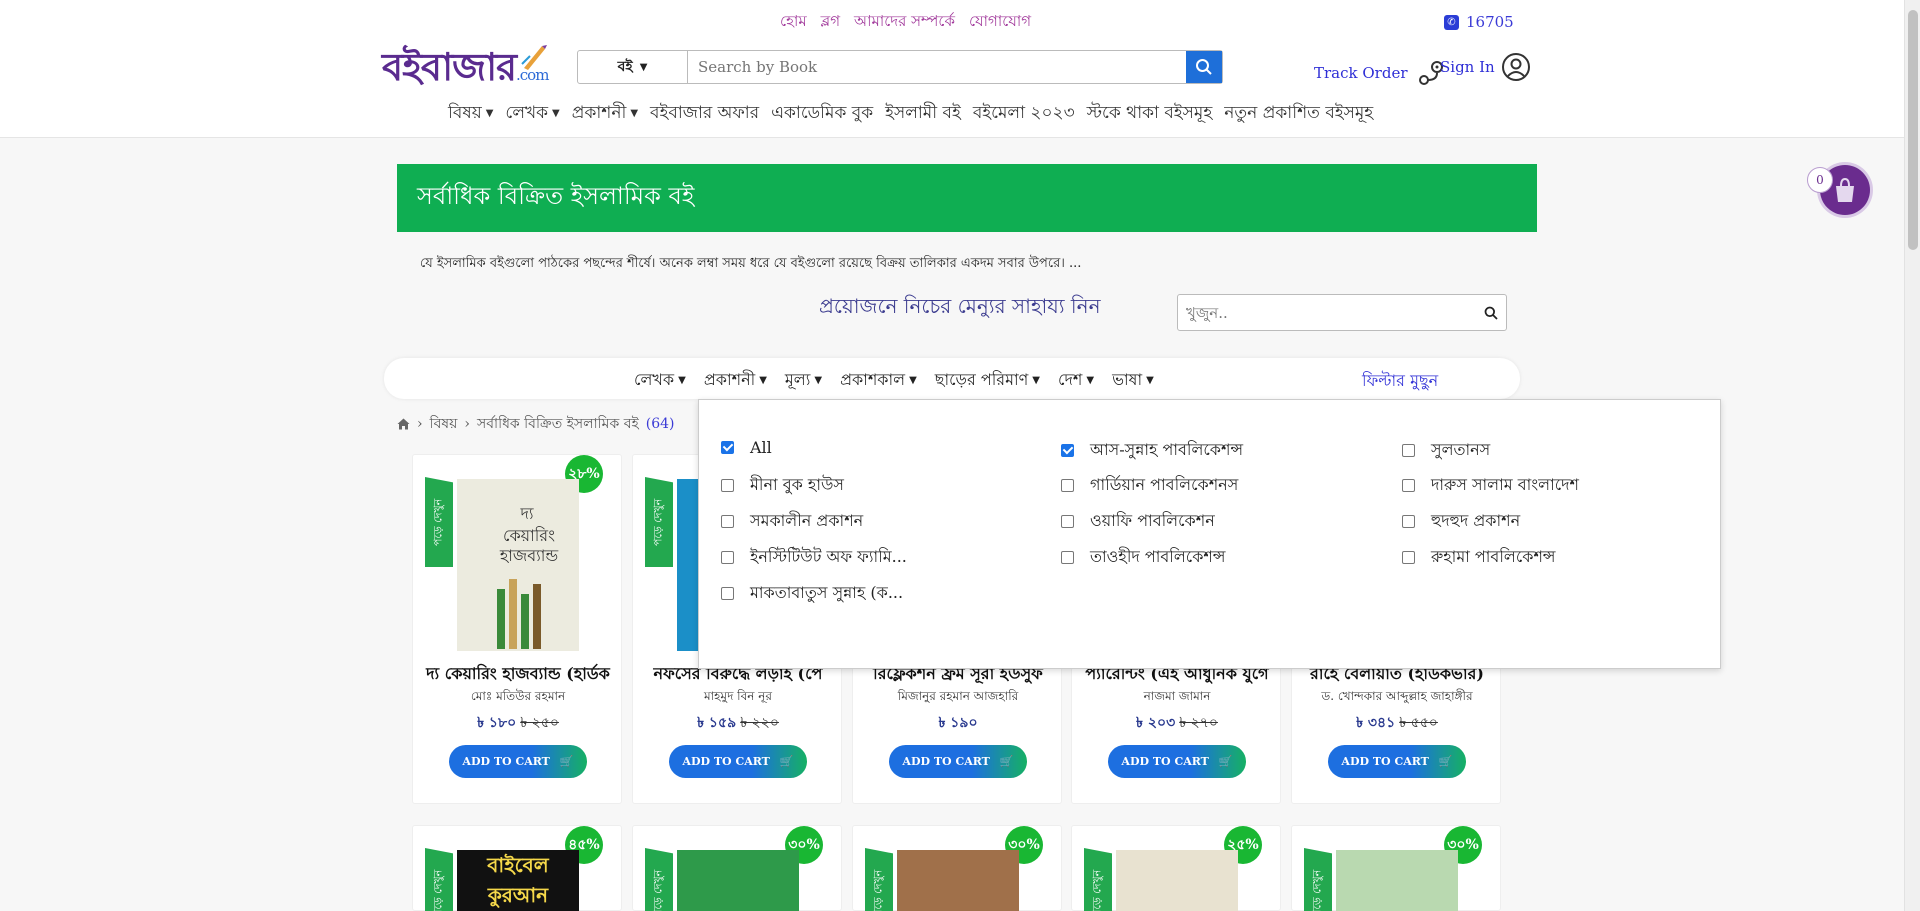 This screenshot has height=911, width=1920. Describe the element at coordinates (704, 114) in the screenshot. I see `nav-item-offer: বইবাজার অফার` at that location.